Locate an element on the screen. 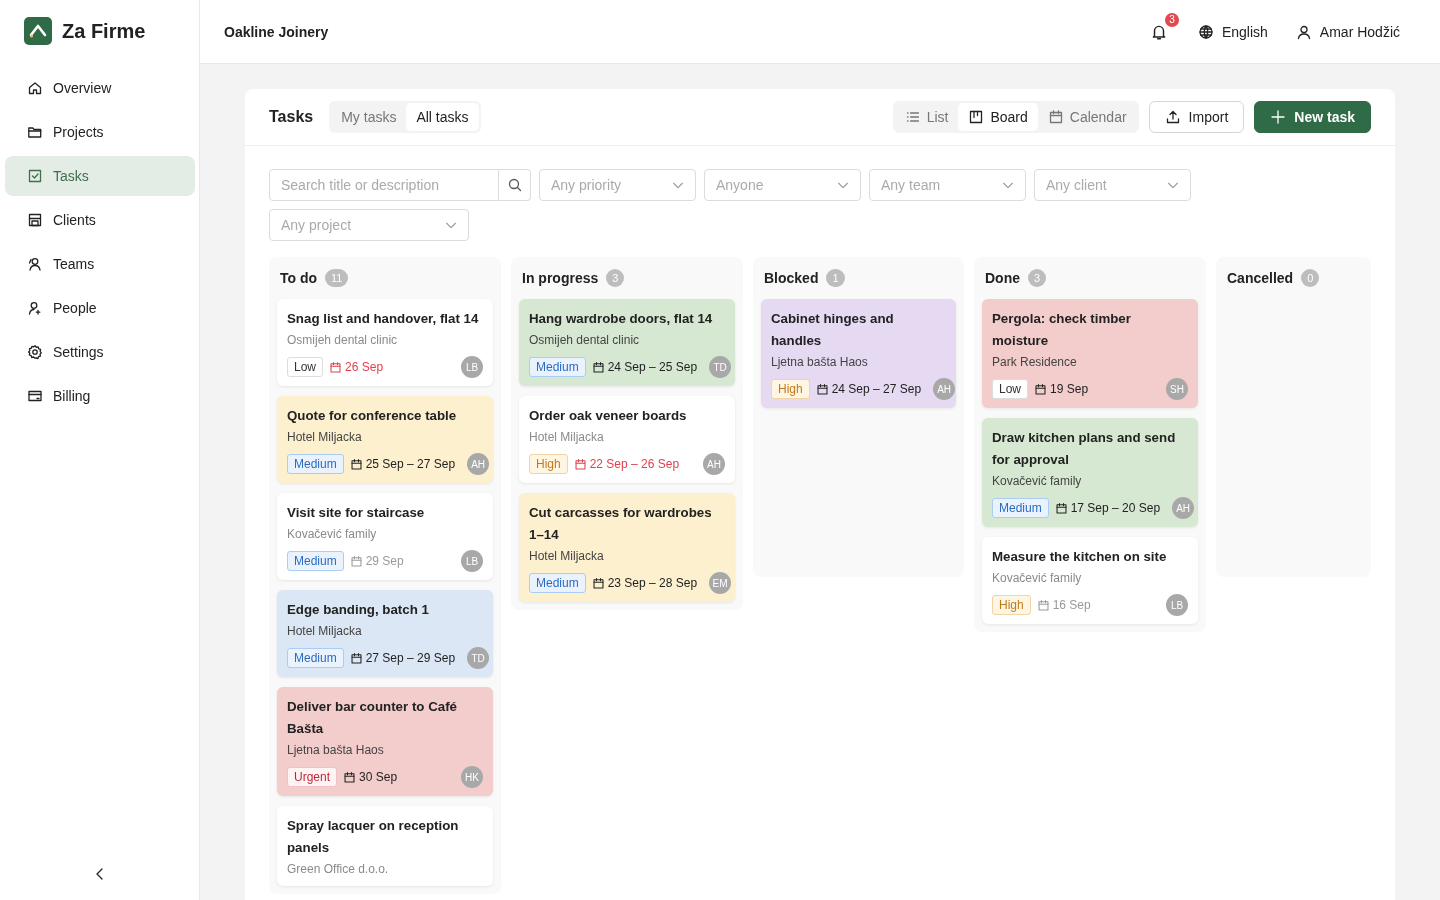 This screenshot has width=1440, height=900. client-name: Ljetna bašta Haos is located at coordinates (820, 362).